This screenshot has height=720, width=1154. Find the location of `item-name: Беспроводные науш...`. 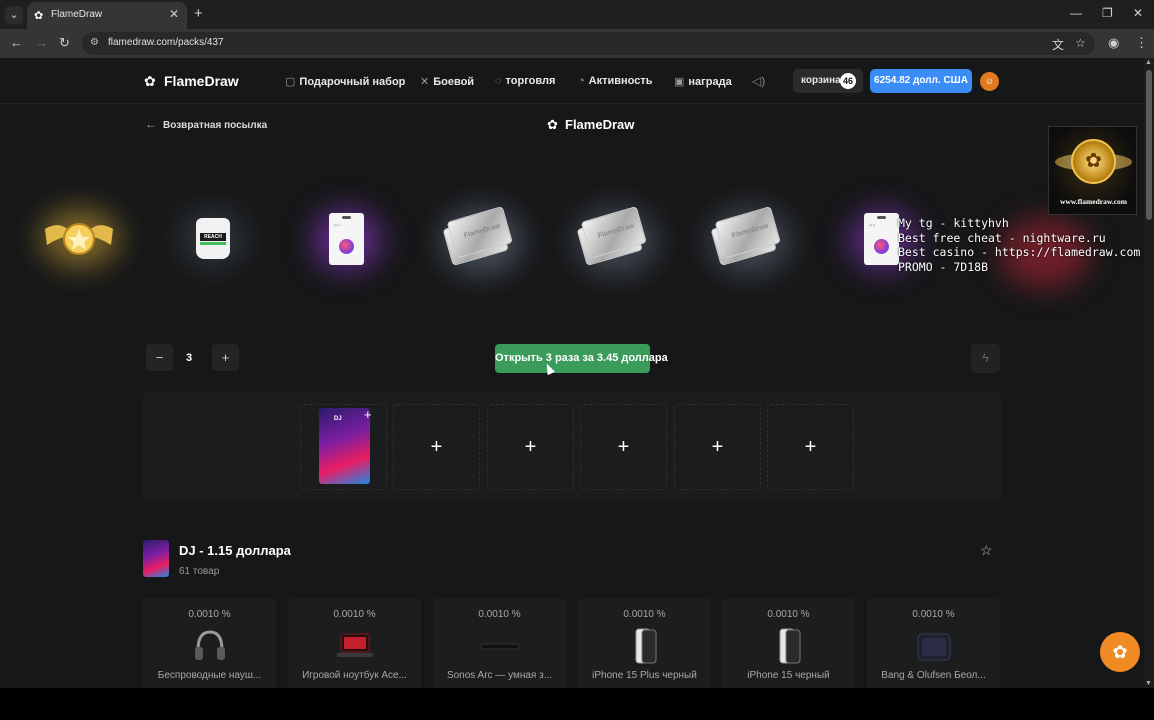

item-name: Беспроводные науш... is located at coordinates (209, 675).